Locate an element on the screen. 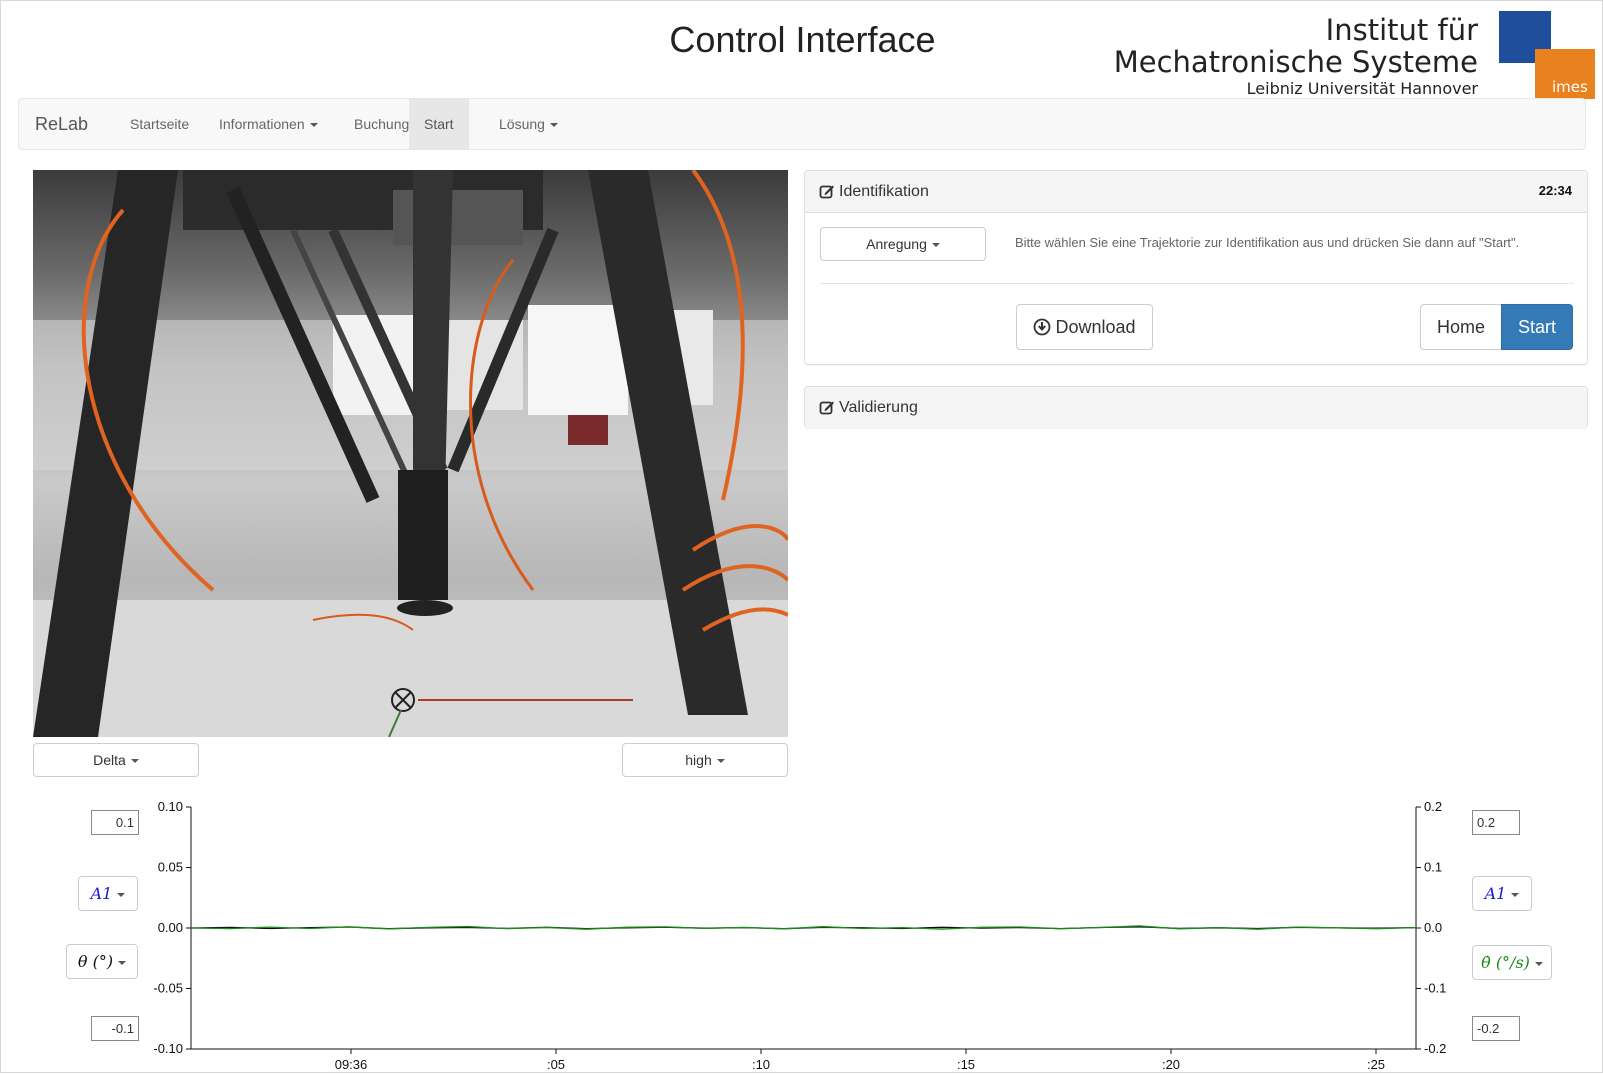 The image size is (1603, 1074). right-tick-label: 0.0 is located at coordinates (1433, 927).